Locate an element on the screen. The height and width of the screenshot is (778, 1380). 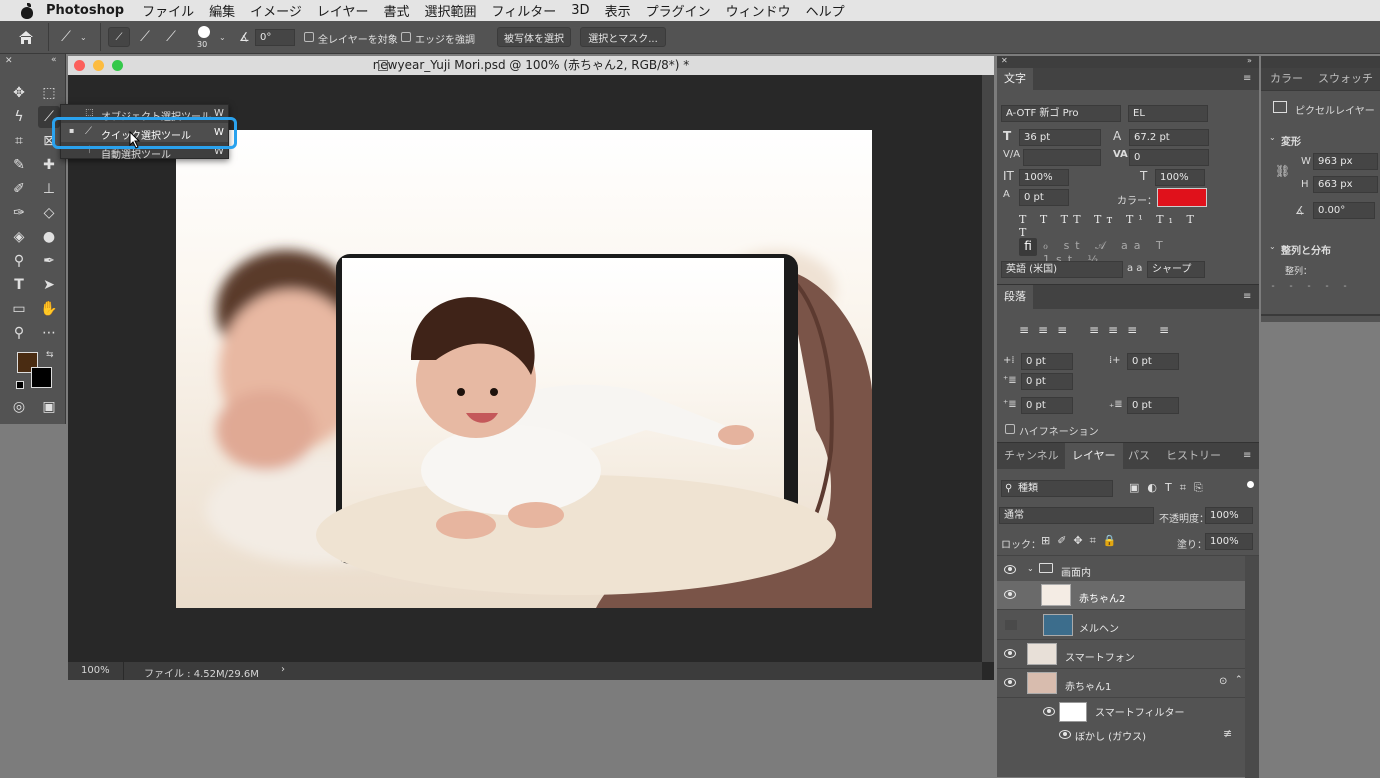
tab-channels: チャンネル is located at coordinates (1031, 456).